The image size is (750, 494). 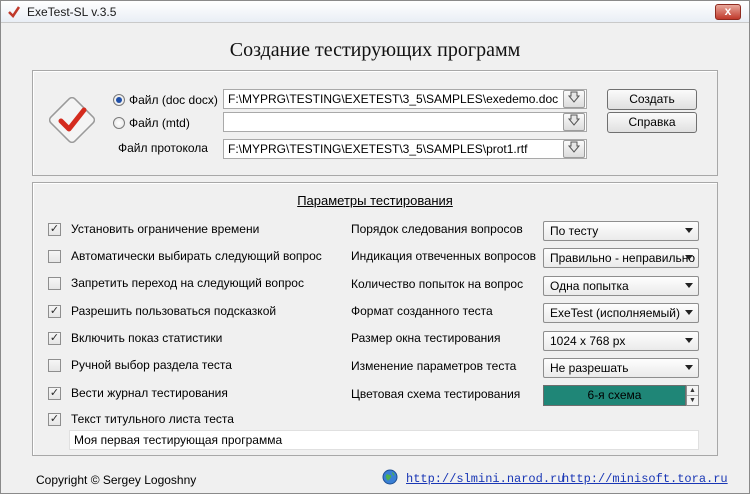 What do you see at coordinates (589, 368) in the screenshot?
I see `select-value: Не разрешать` at bounding box center [589, 368].